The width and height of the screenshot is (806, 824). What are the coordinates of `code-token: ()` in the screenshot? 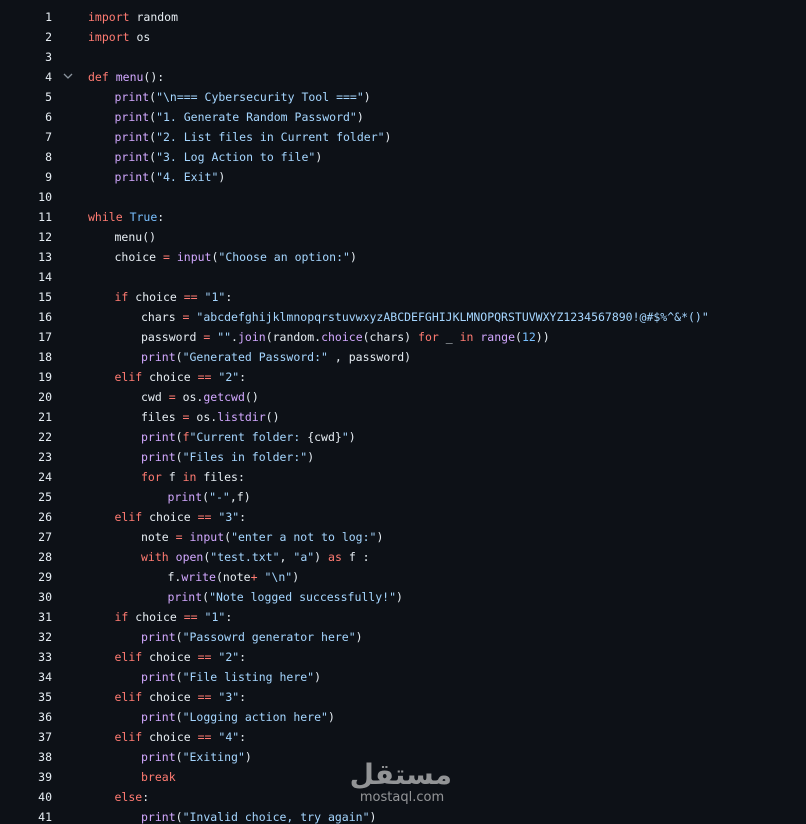 It's located at (272, 417).